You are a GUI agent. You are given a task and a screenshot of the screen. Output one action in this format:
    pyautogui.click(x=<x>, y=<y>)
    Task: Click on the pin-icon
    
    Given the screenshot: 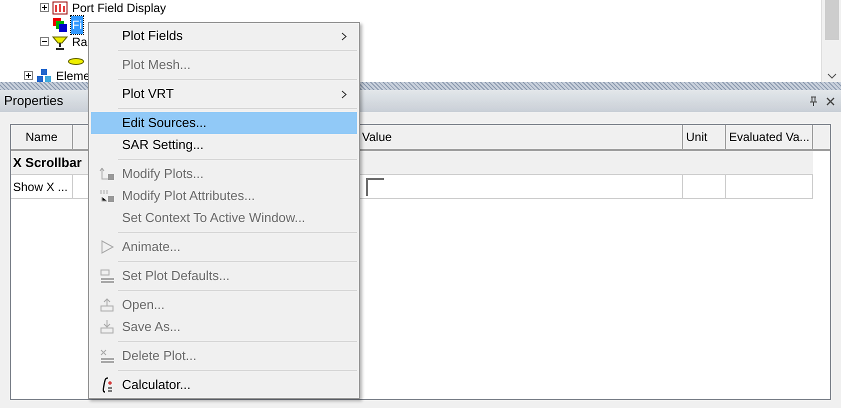 What is the action you would take?
    pyautogui.click(x=813, y=101)
    